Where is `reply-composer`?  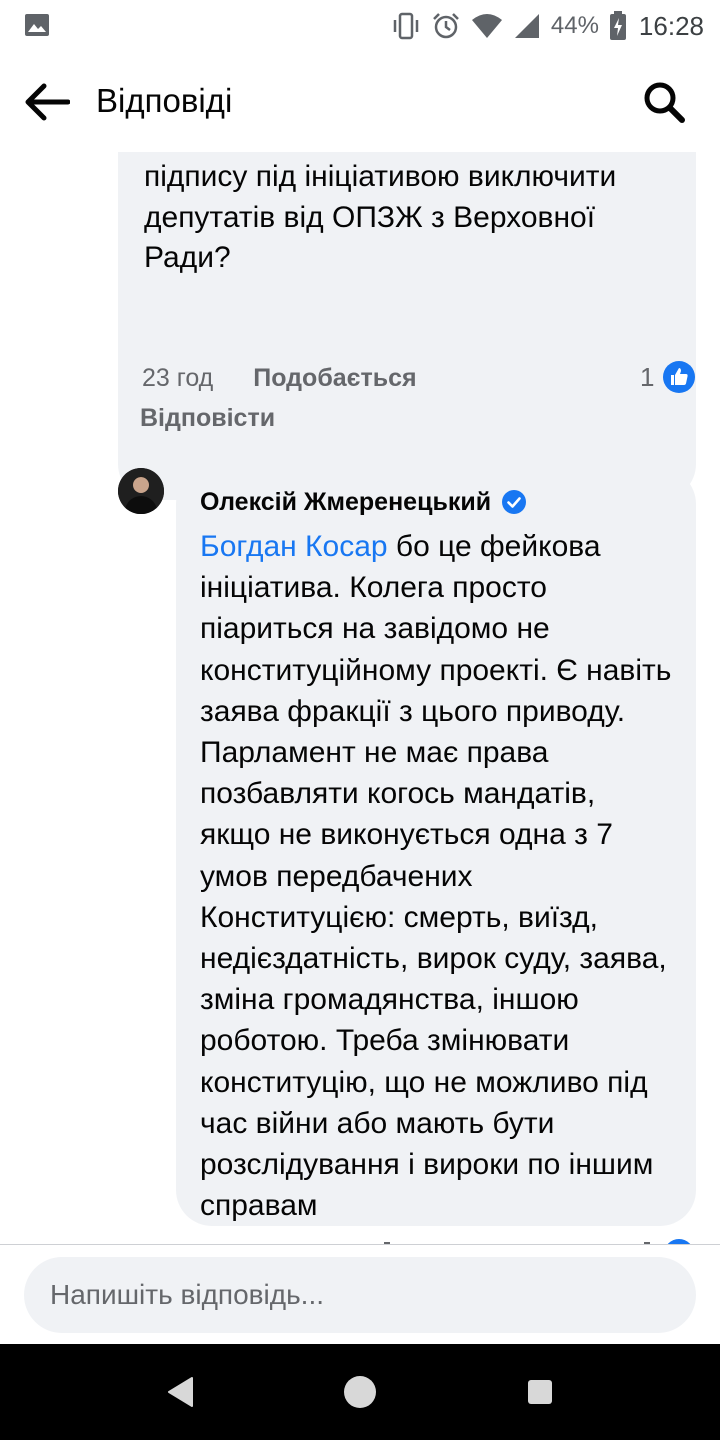
reply-composer is located at coordinates (360, 1294).